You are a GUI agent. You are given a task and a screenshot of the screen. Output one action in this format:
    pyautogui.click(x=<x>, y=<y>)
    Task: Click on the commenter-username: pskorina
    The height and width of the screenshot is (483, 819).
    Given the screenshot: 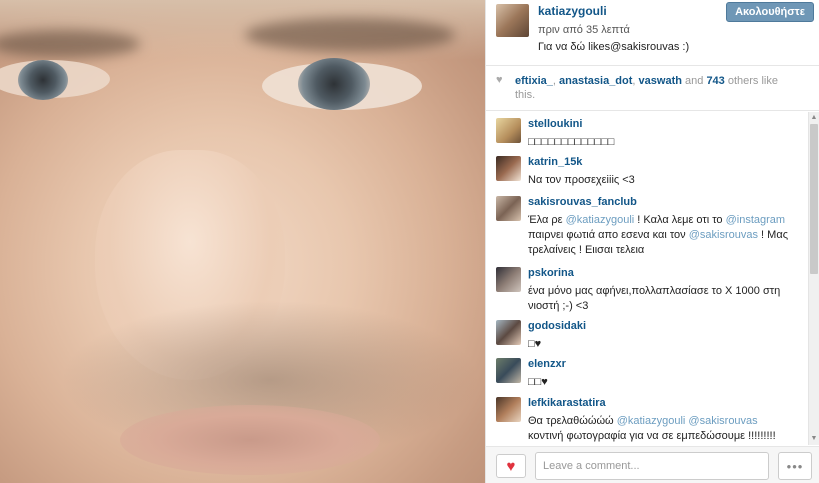 What is the action you would take?
    pyautogui.click(x=551, y=273)
    